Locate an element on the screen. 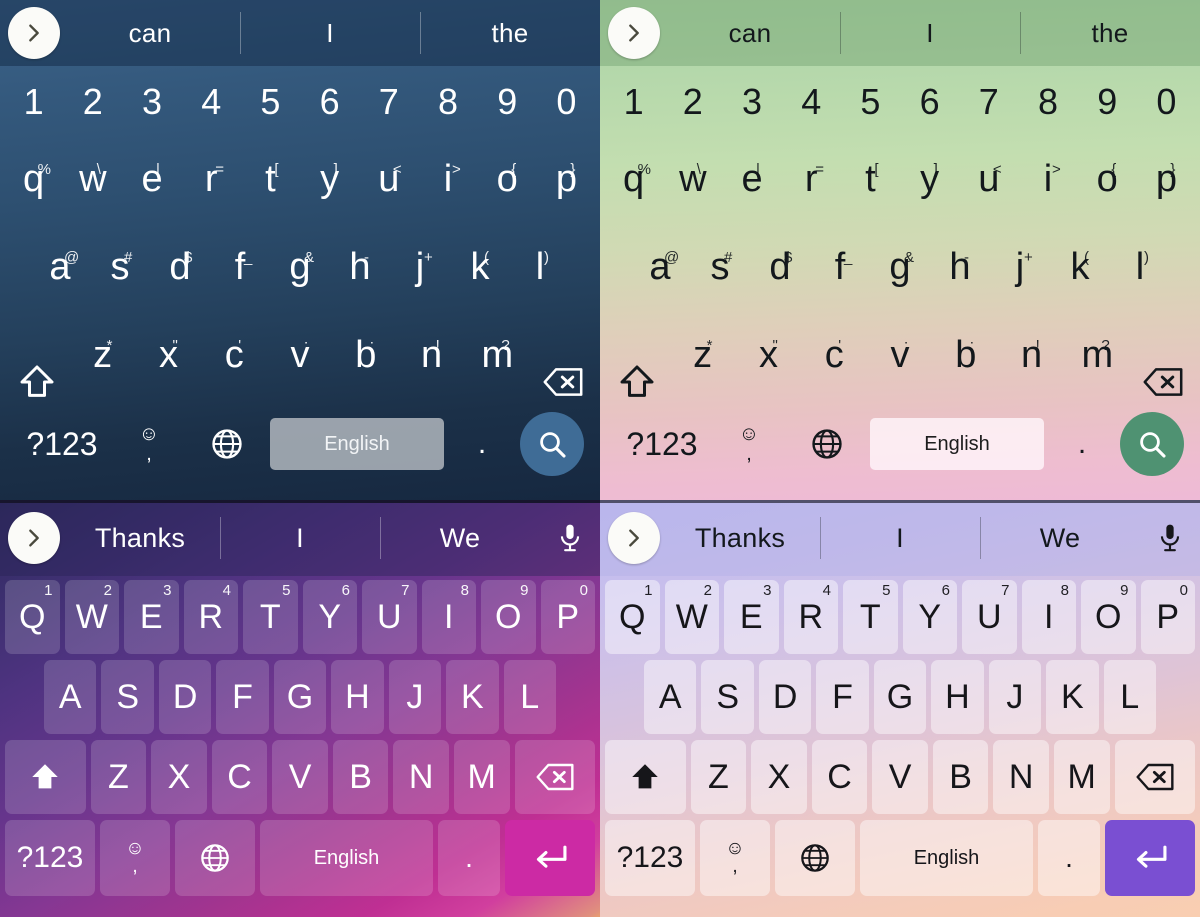  key-g: G is located at coordinates (300, 697).